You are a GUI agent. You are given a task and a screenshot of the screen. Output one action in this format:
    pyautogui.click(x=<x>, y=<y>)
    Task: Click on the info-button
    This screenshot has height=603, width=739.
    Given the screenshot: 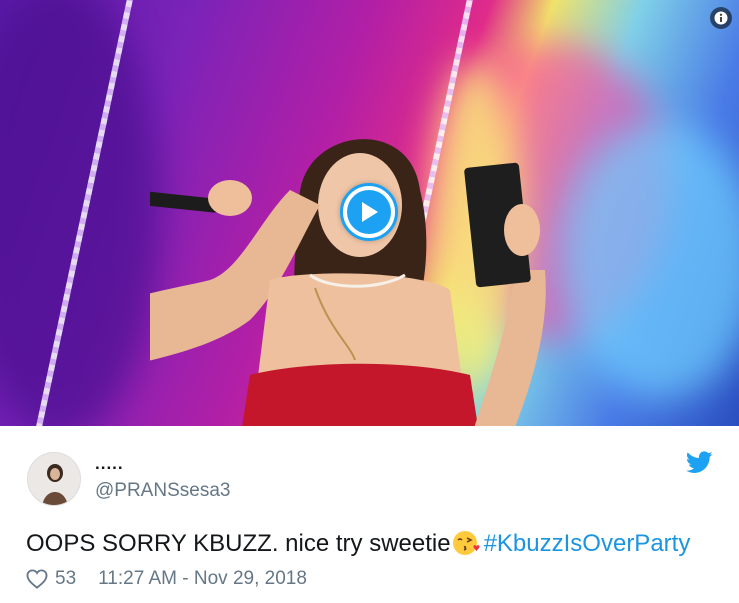 What is the action you would take?
    pyautogui.click(x=721, y=18)
    